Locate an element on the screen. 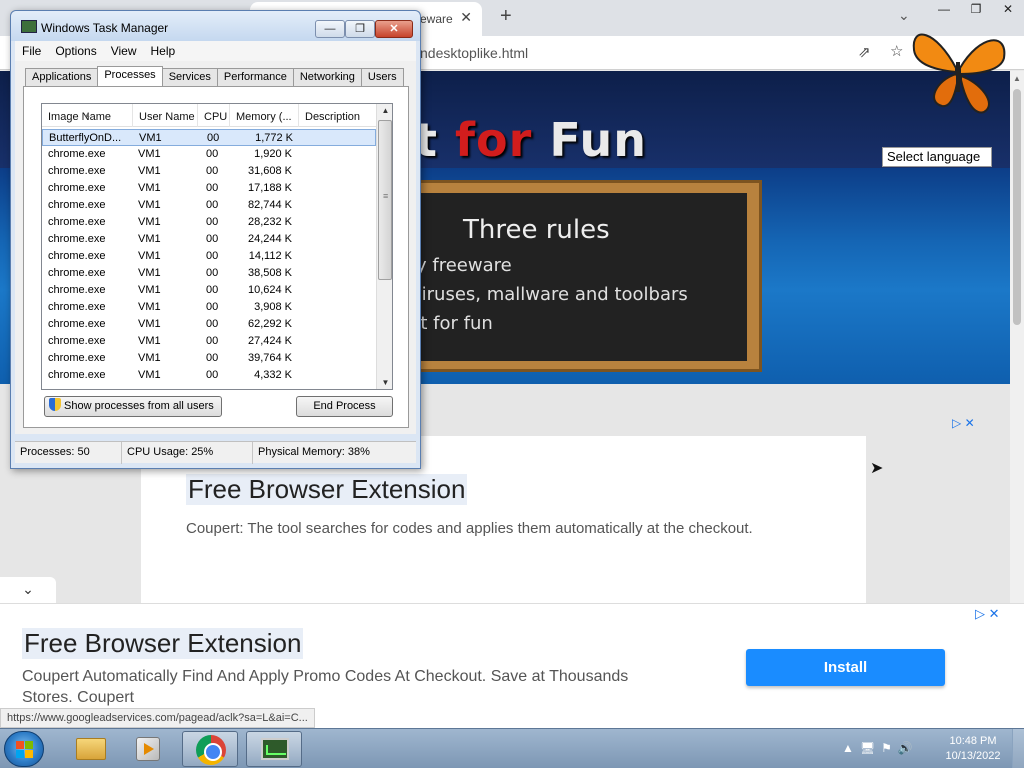 The height and width of the screenshot is (768, 1024). process-row: chrome.exe VM1 00 4,332 K is located at coordinates (209, 375).